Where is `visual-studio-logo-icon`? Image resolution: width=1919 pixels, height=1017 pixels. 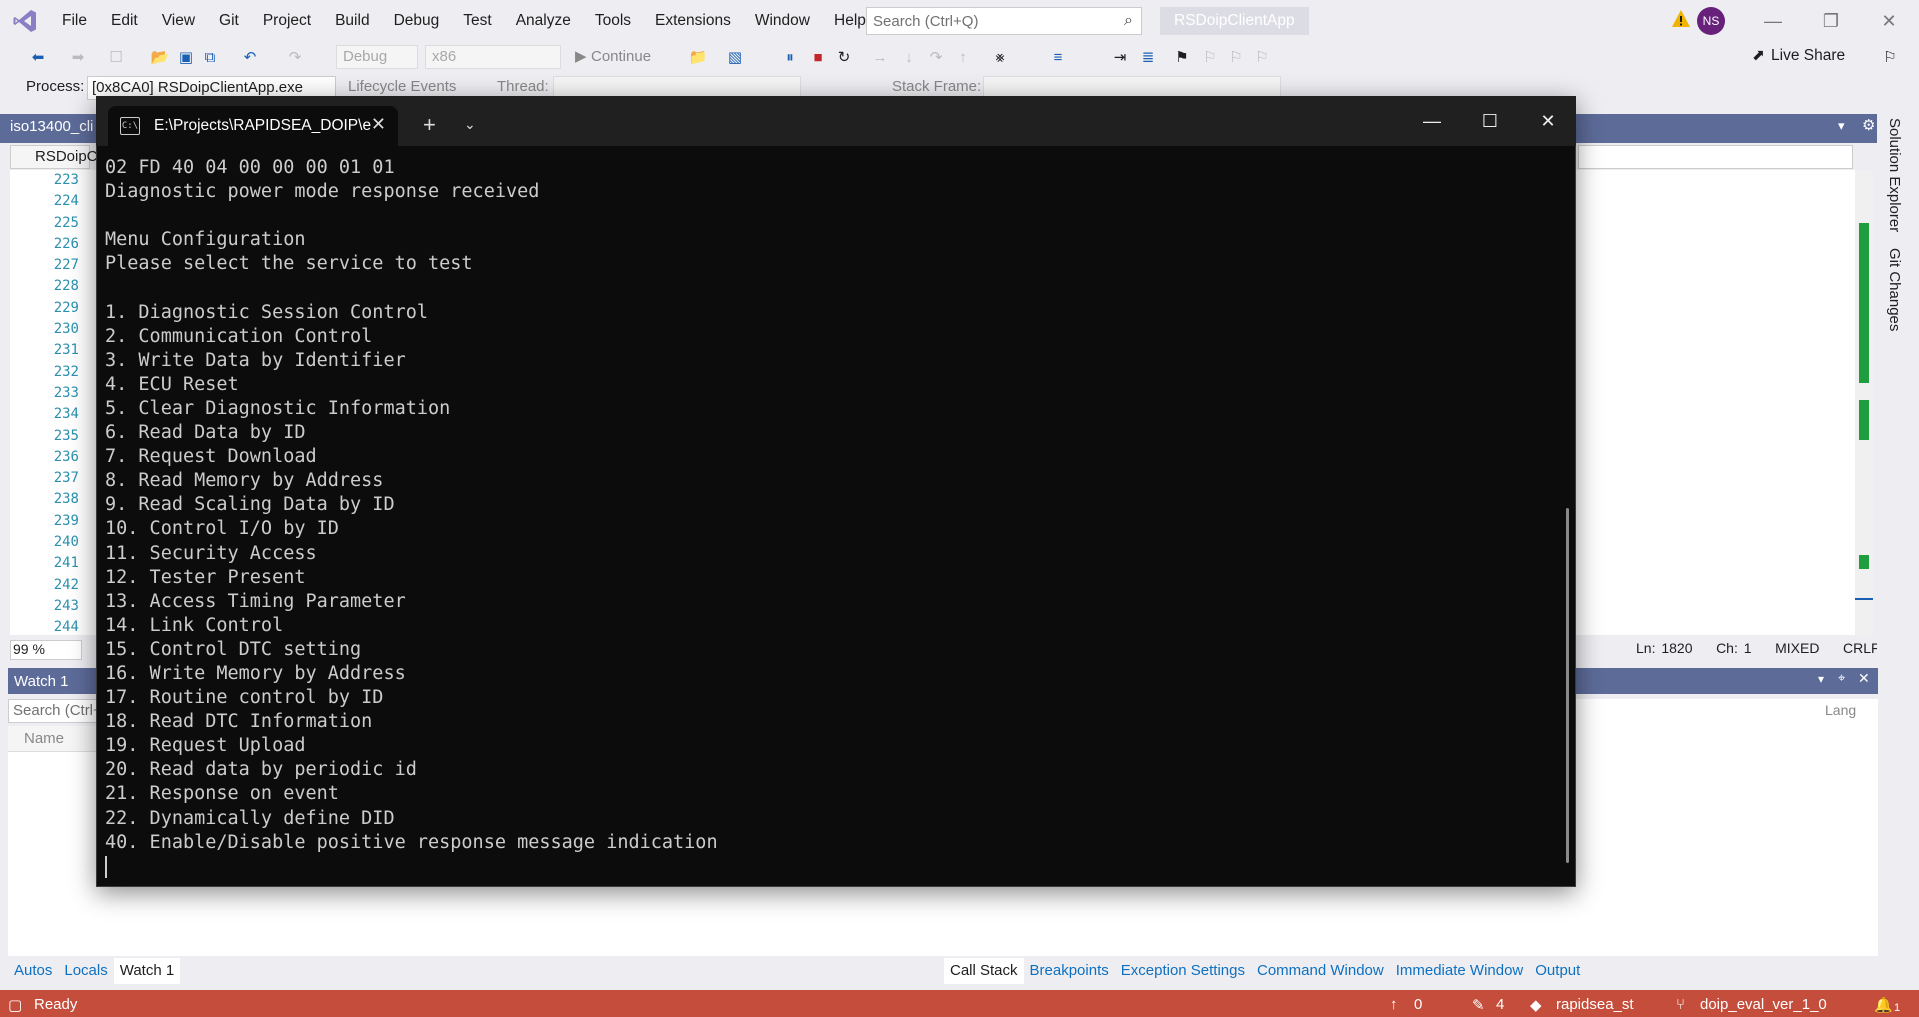 visual-studio-logo-icon is located at coordinates (25, 21).